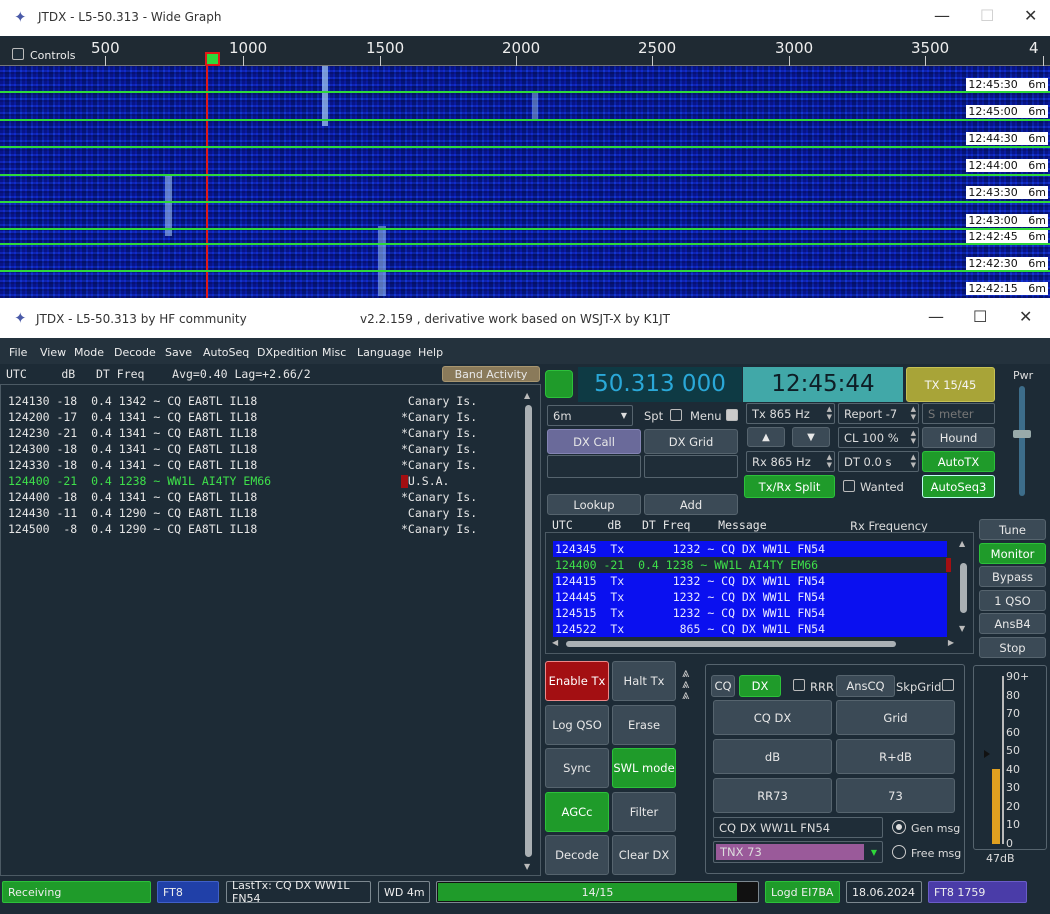 This screenshot has width=1050, height=914. What do you see at coordinates (1034, 48) in the screenshot?
I see `freq-tick-label: 4` at bounding box center [1034, 48].